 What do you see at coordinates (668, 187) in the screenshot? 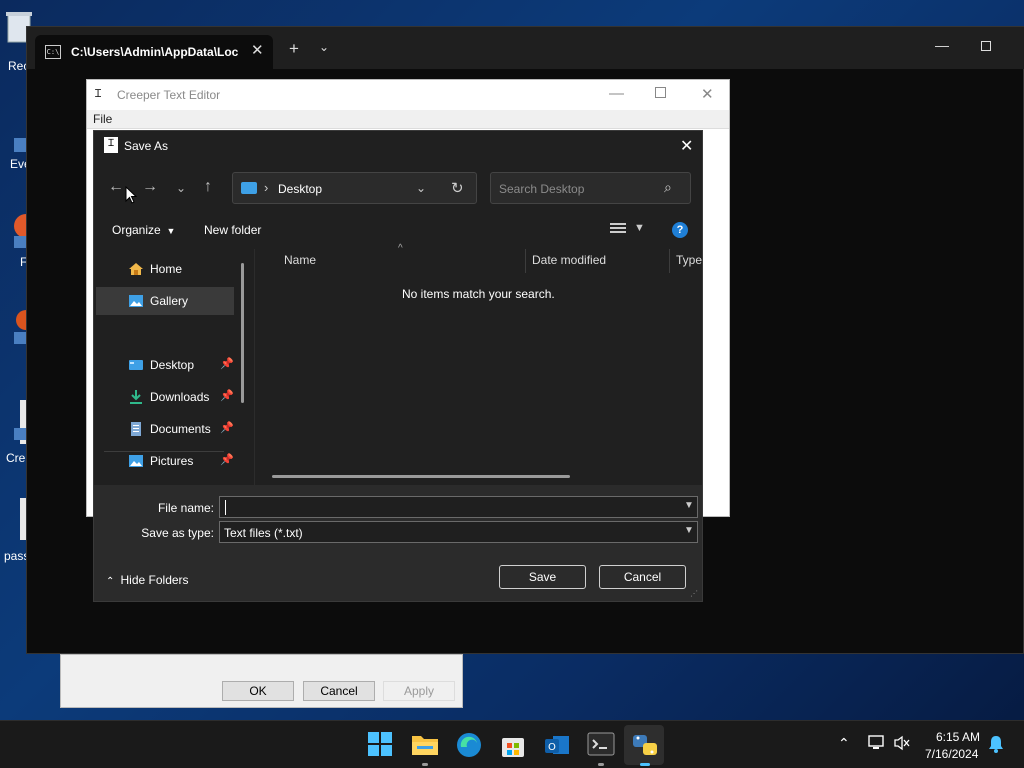
I see `search-icon: ⌕` at bounding box center [668, 187].